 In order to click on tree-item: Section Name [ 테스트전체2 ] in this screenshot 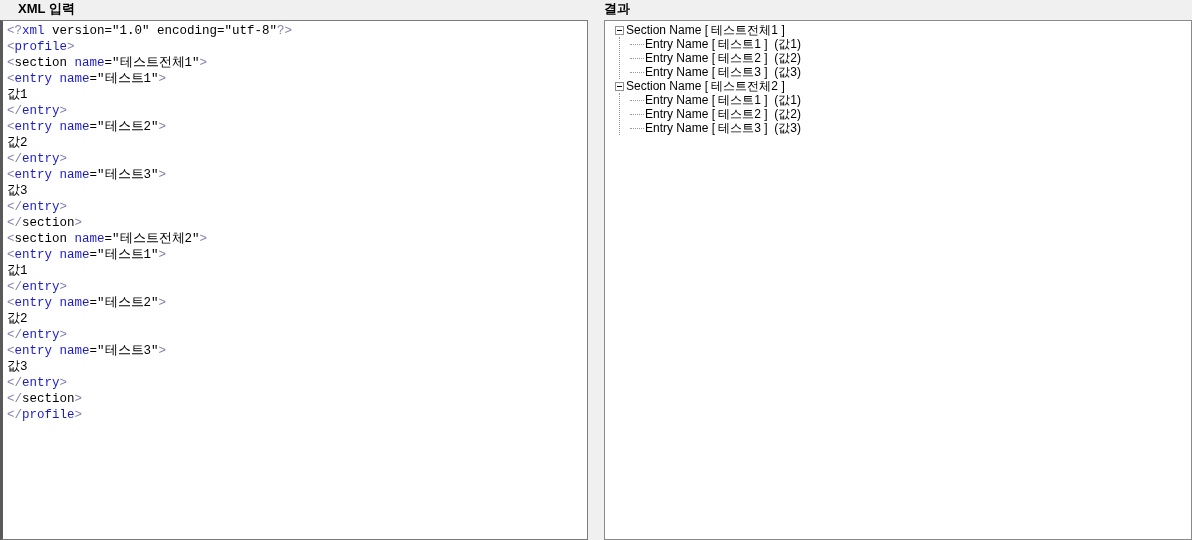, I will do `click(705, 86)`.